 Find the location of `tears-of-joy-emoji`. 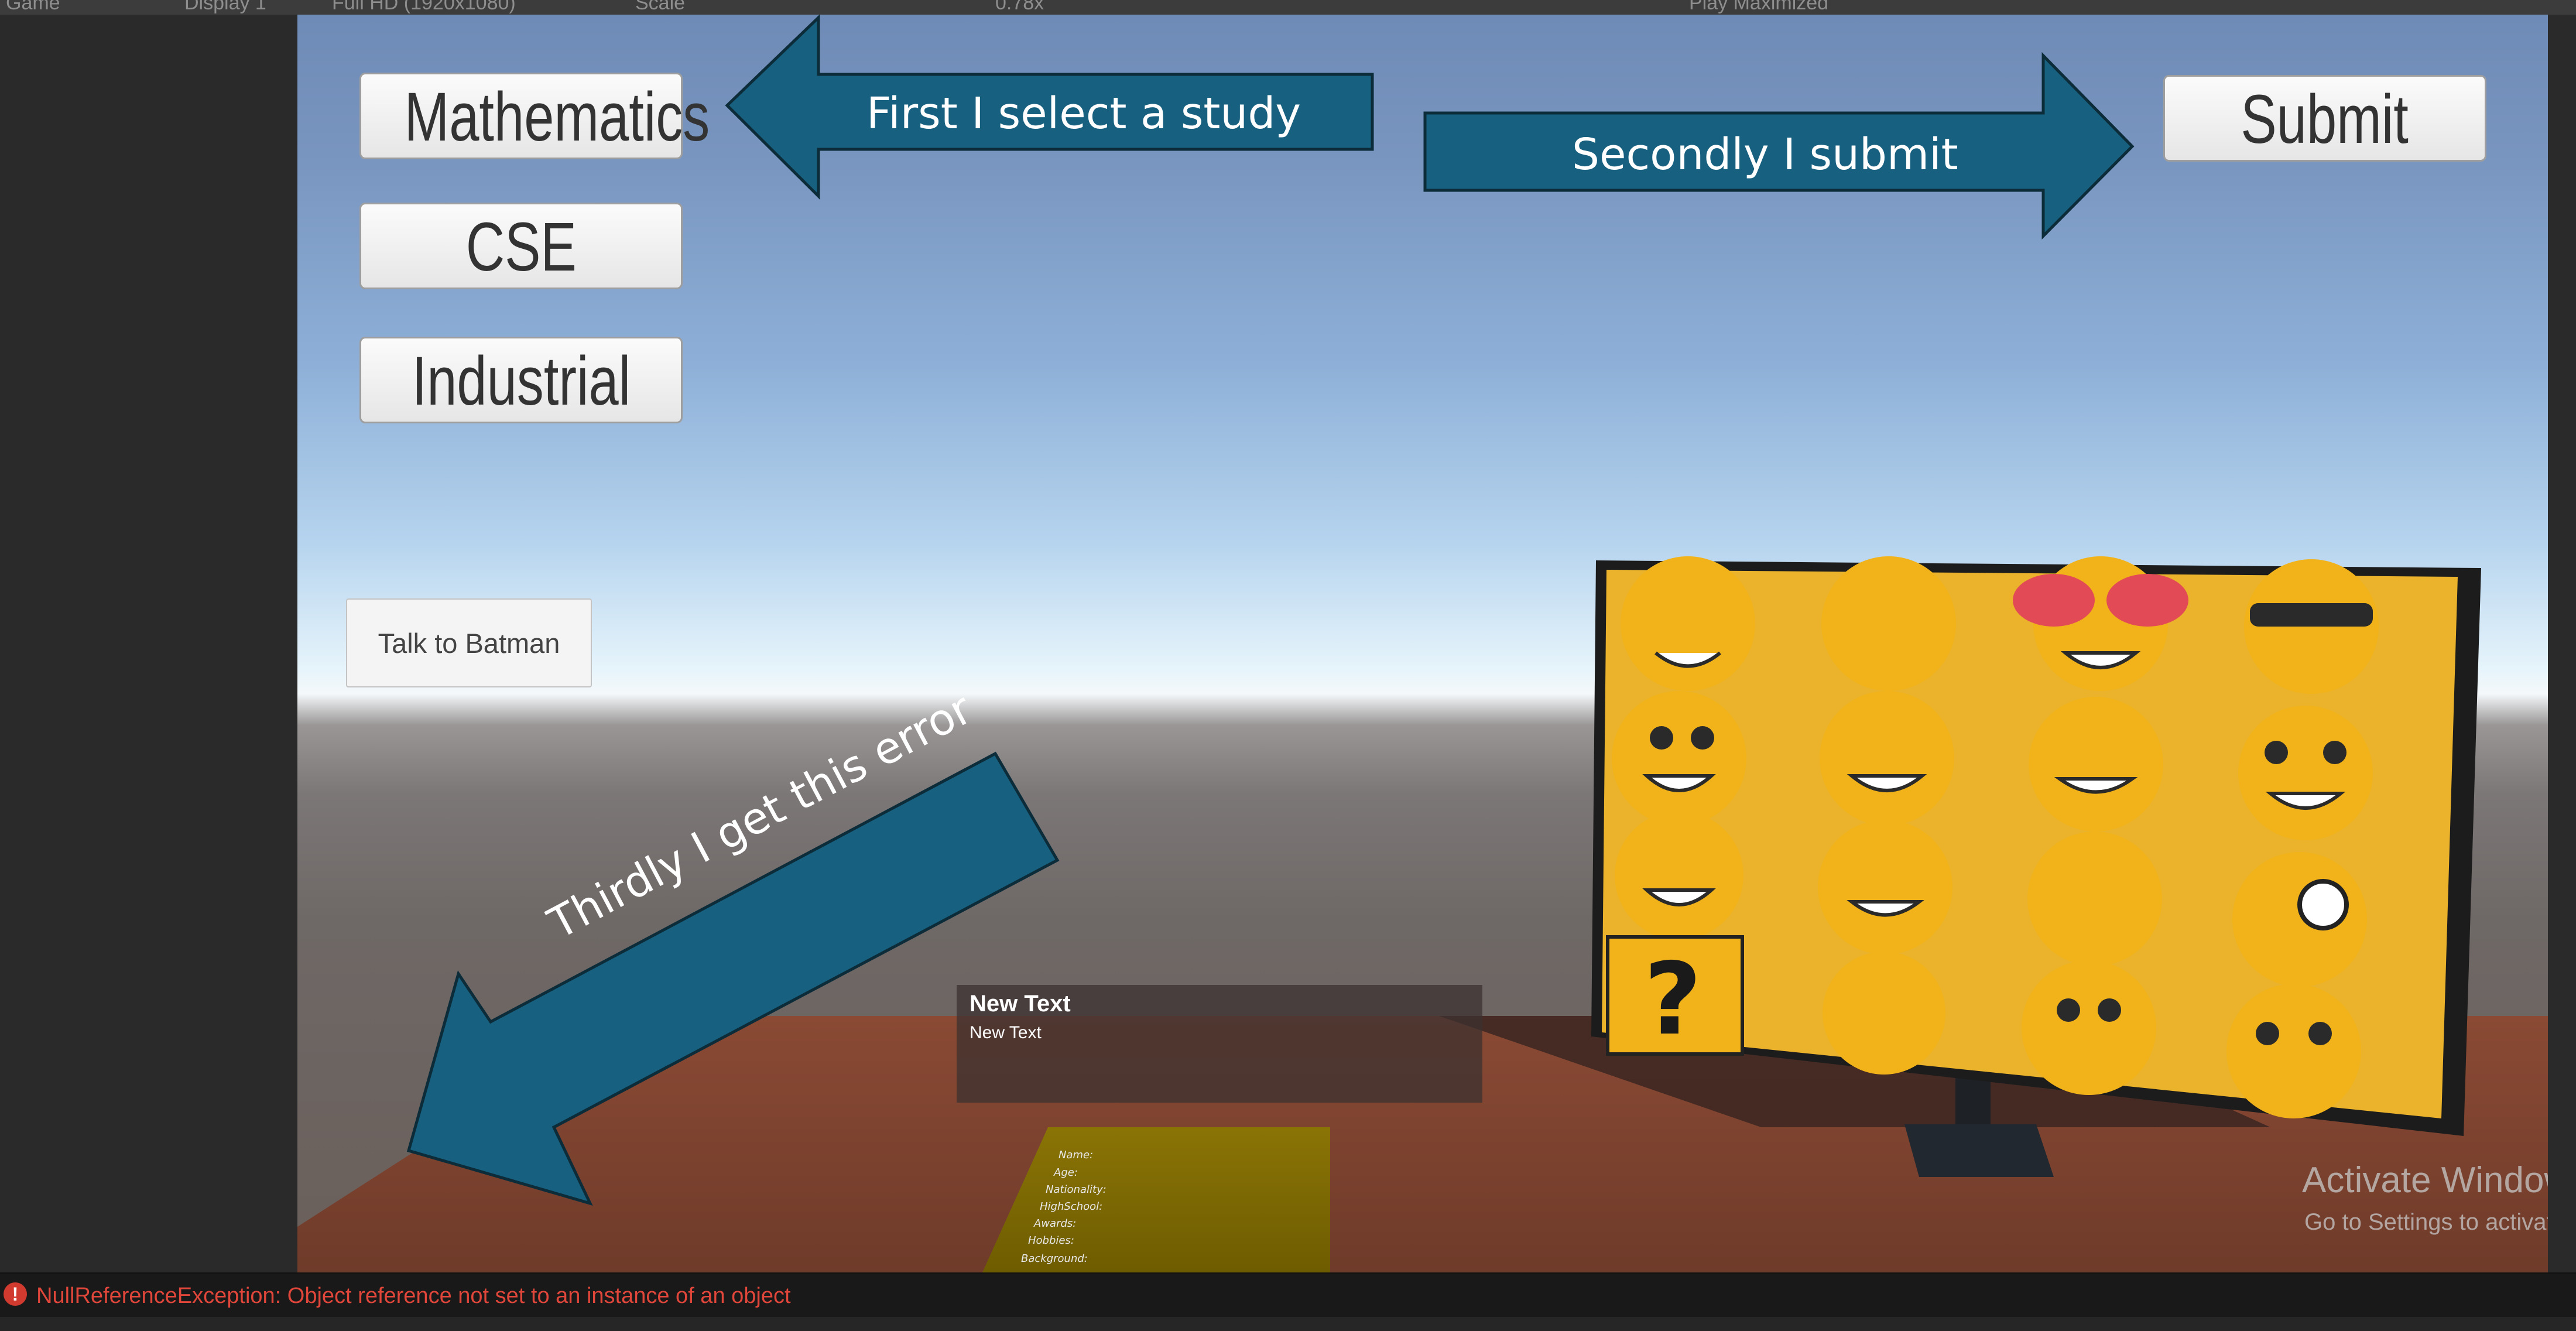

tears-of-joy-emoji is located at coordinates (2096, 765).